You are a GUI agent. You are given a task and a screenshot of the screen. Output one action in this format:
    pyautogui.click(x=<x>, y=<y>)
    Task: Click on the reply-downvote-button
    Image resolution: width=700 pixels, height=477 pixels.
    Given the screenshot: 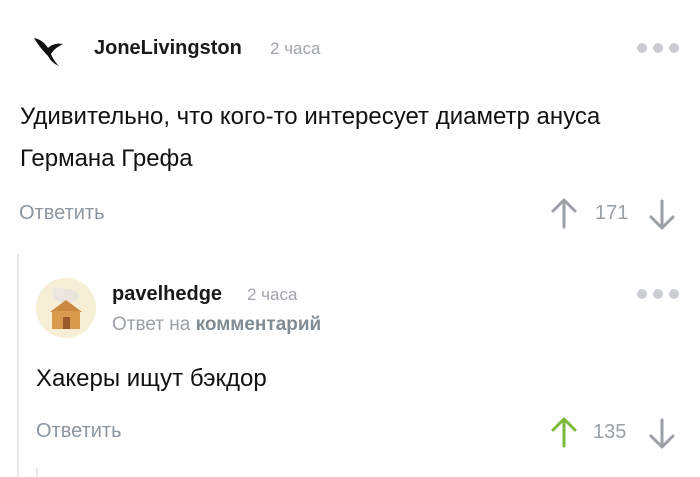 What is the action you would take?
    pyautogui.click(x=662, y=434)
    